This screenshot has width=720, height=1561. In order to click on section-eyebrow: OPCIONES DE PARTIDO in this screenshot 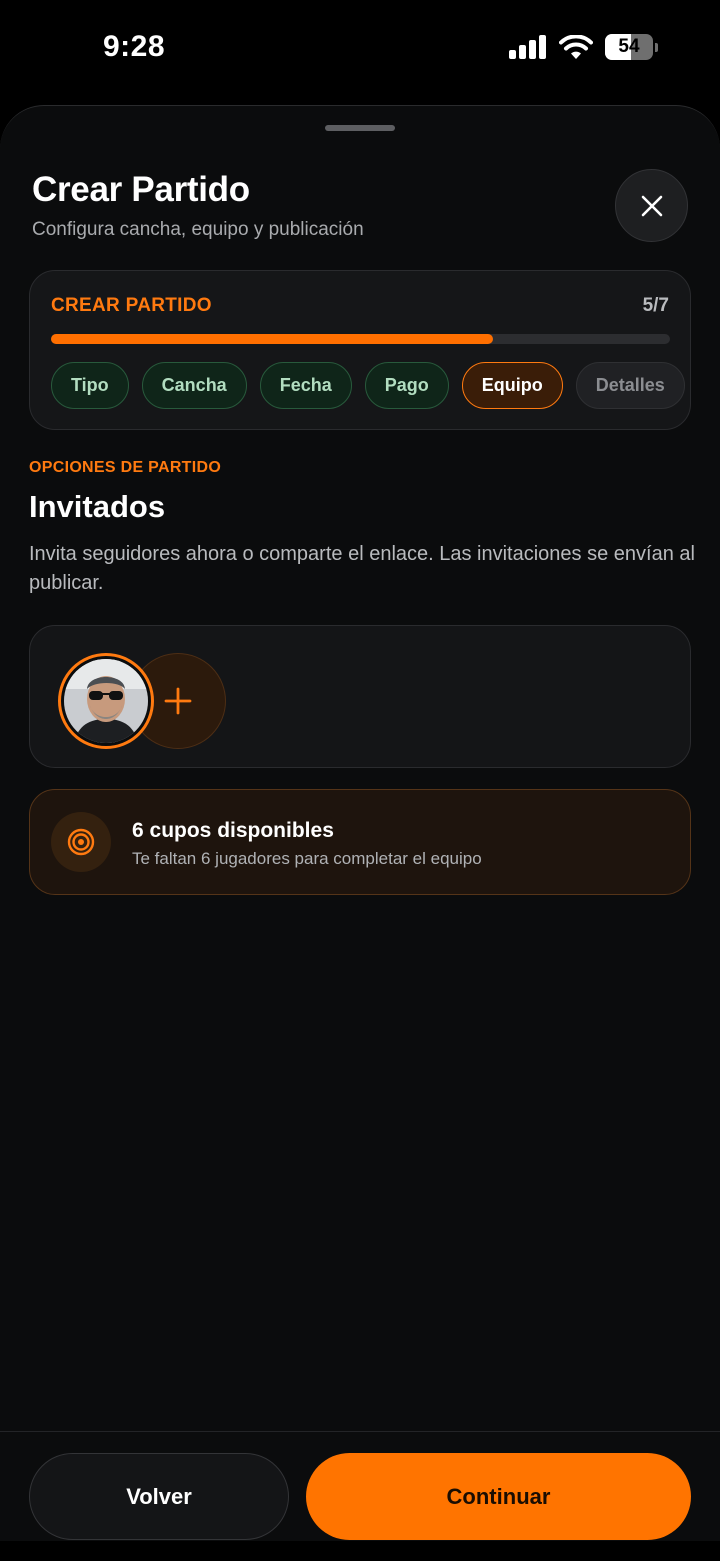, I will do `click(125, 467)`.